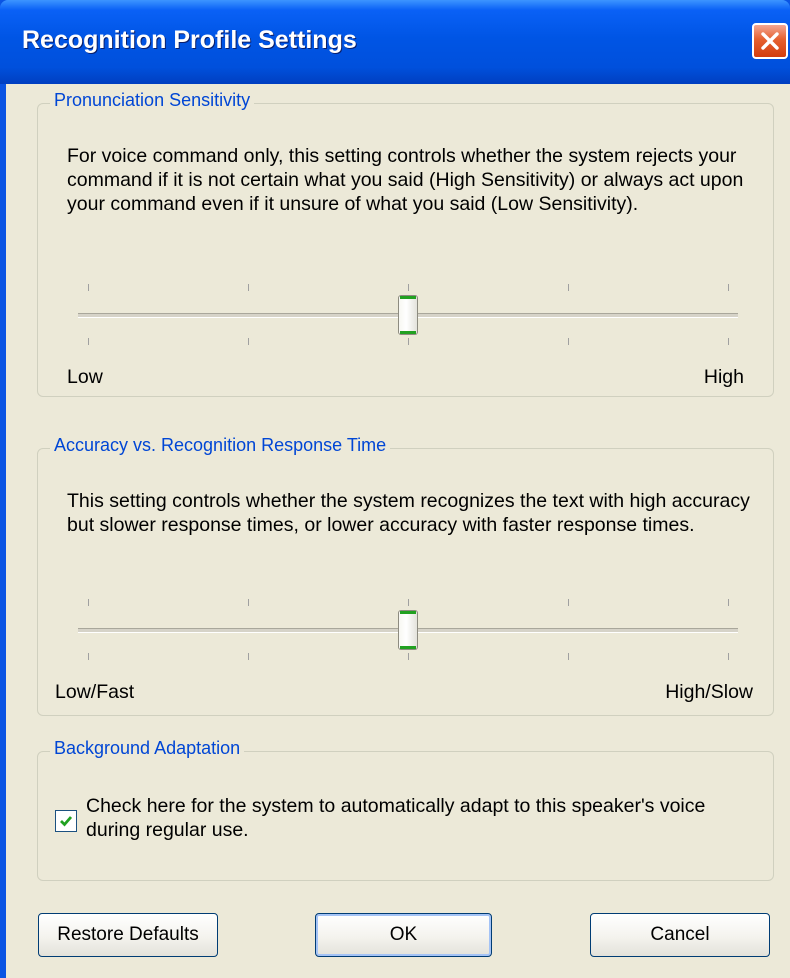  I want to click on close-button, so click(770, 41).